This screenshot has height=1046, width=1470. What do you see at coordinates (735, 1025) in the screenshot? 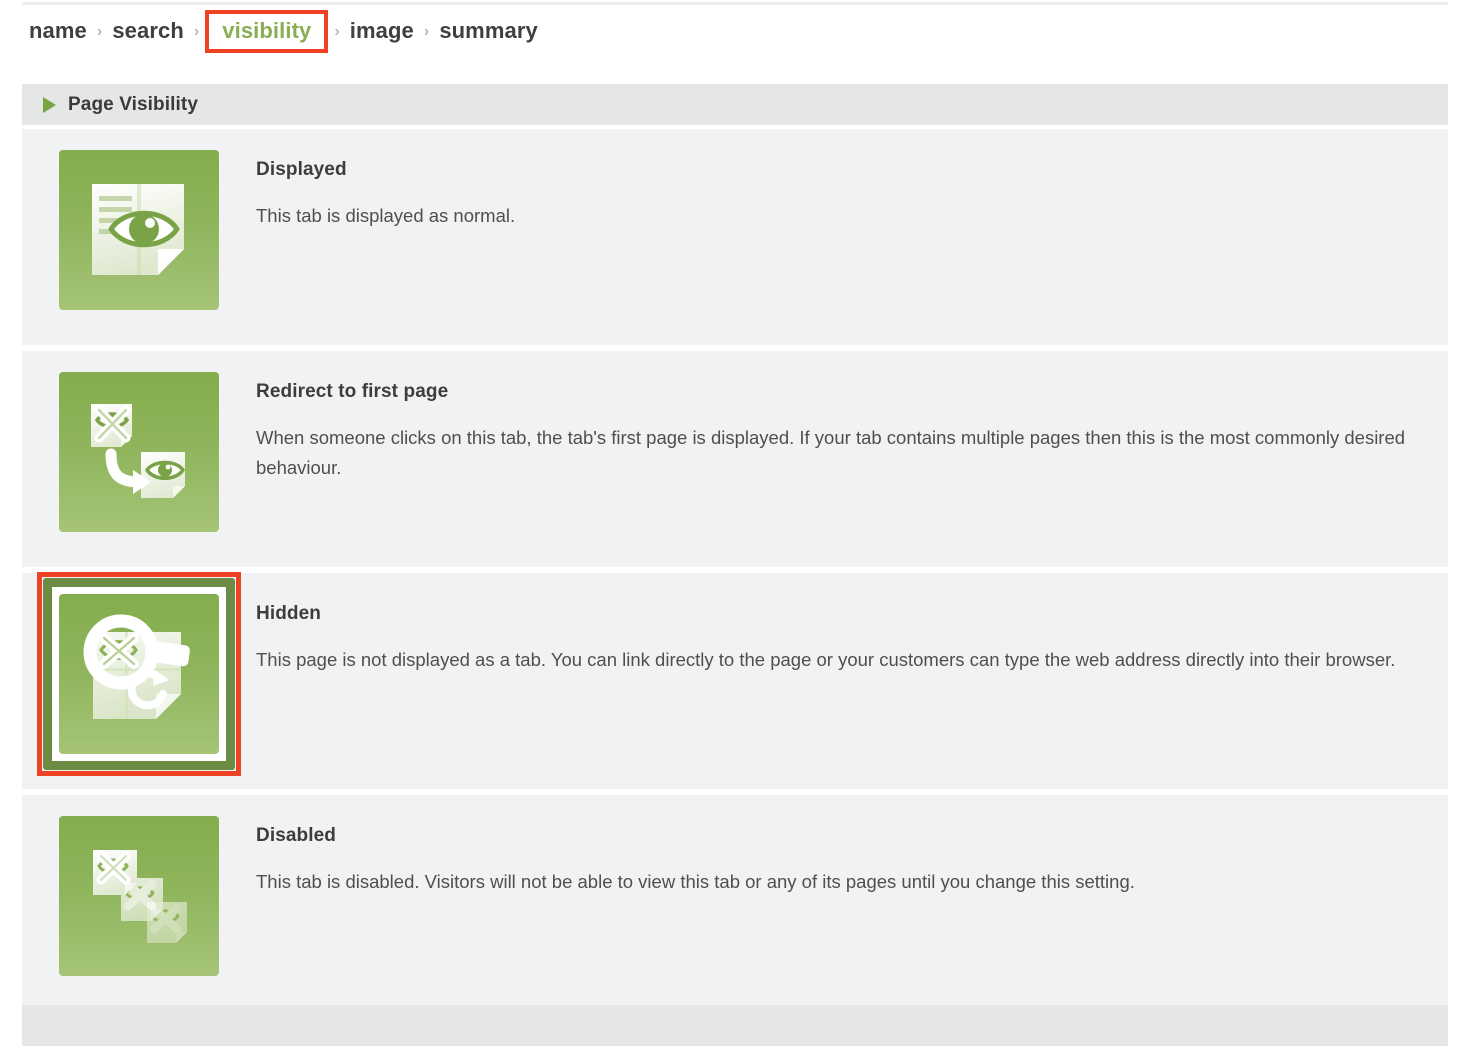
I see `next-section-header` at bounding box center [735, 1025].